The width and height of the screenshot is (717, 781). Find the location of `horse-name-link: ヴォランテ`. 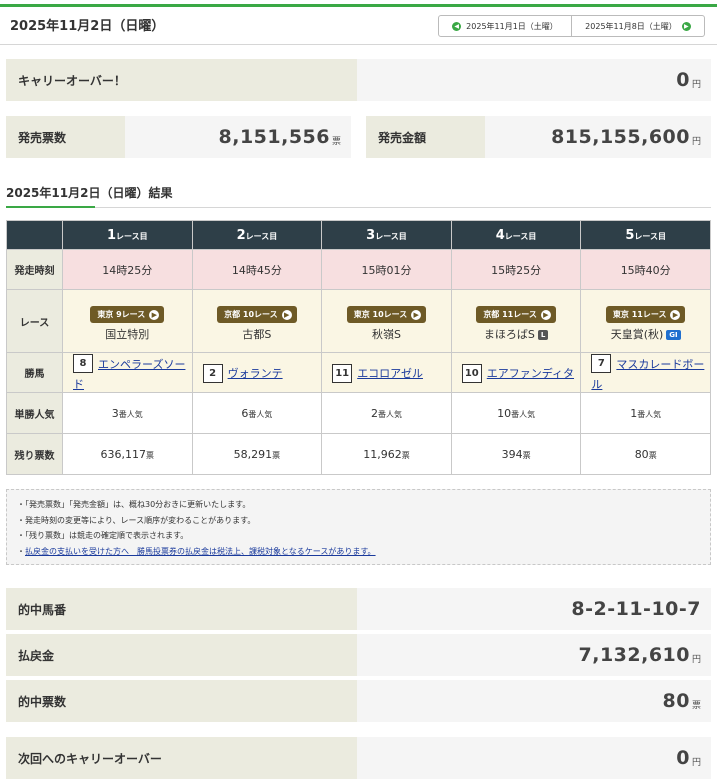

horse-name-link: ヴォランテ is located at coordinates (255, 373).